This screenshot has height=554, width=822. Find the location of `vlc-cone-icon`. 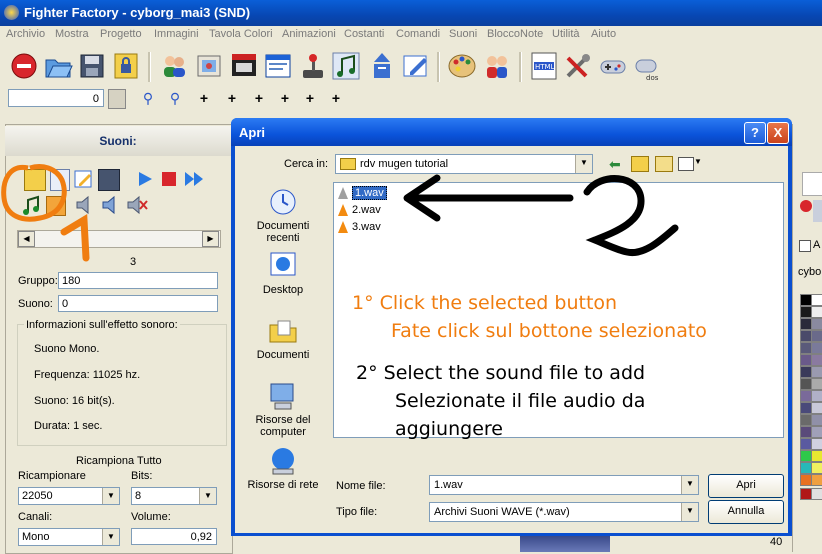

vlc-cone-icon is located at coordinates (343, 193).